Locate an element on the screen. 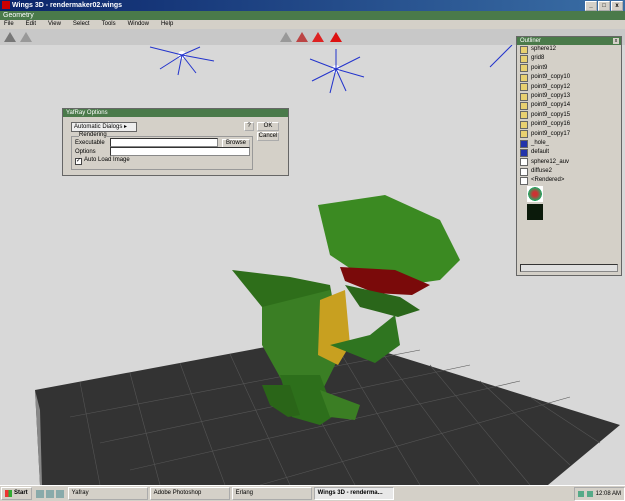  dialog-title: YafRay Options is located at coordinates (175, 113).